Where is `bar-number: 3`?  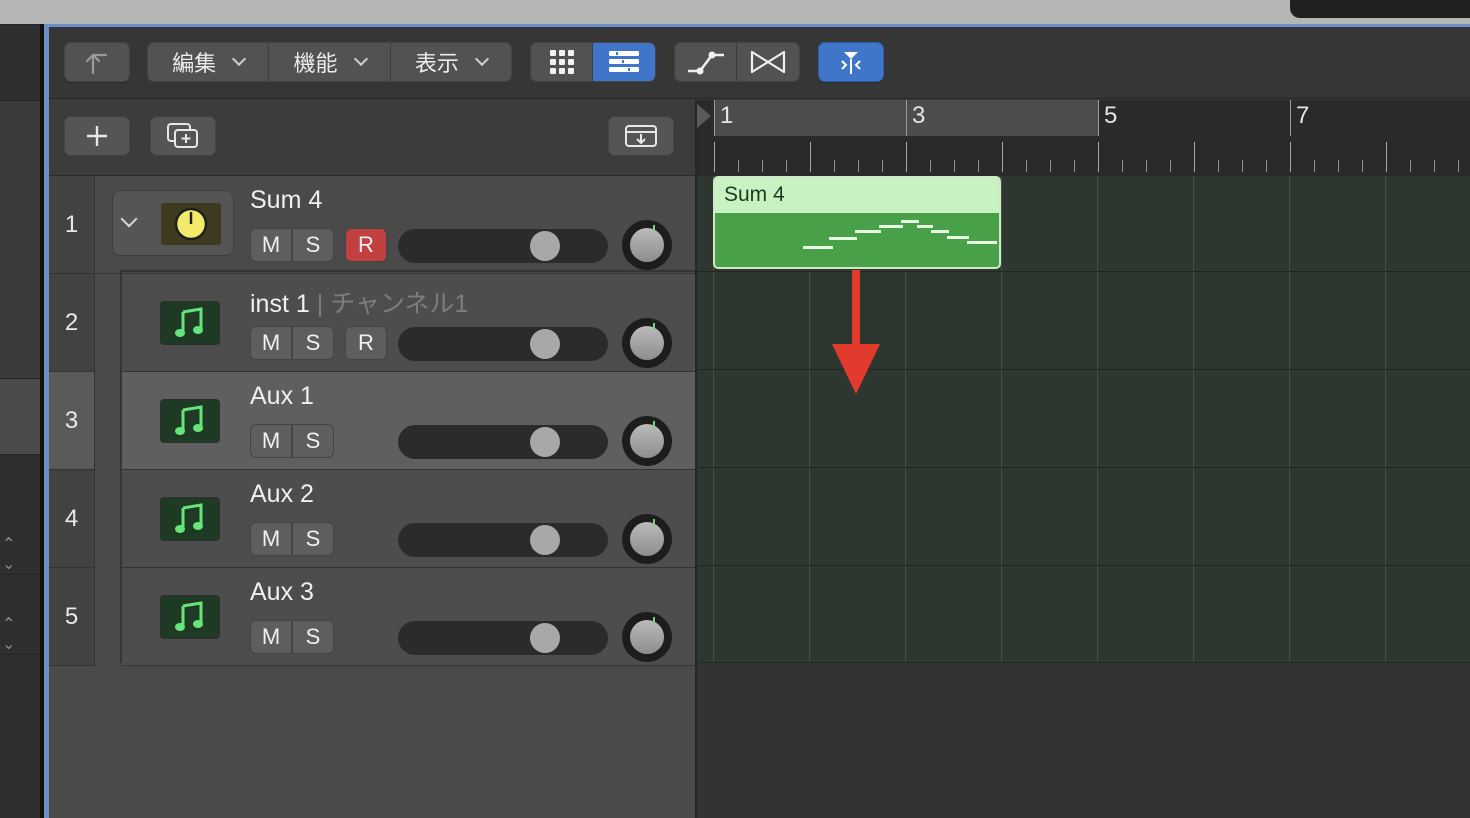
bar-number: 3 is located at coordinates (919, 115).